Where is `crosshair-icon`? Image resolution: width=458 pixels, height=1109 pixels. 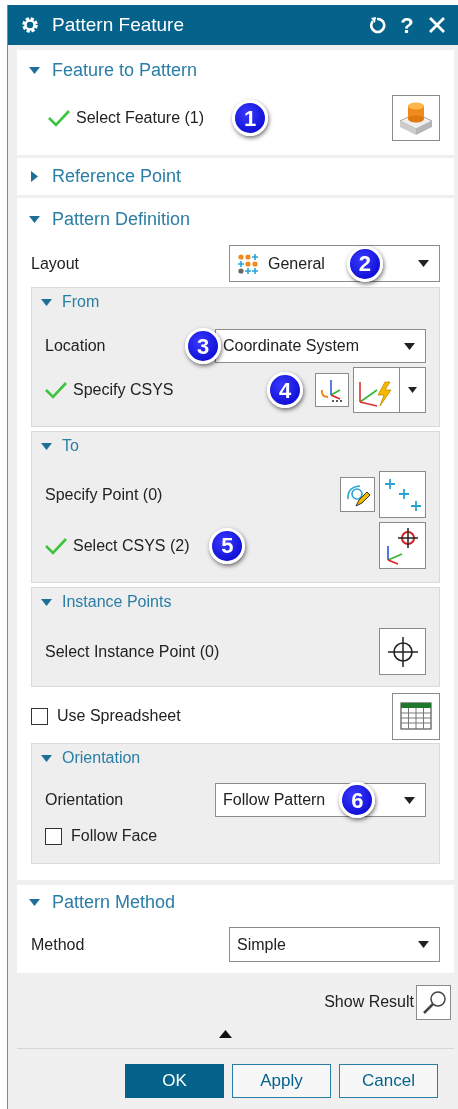 crosshair-icon is located at coordinates (402, 651).